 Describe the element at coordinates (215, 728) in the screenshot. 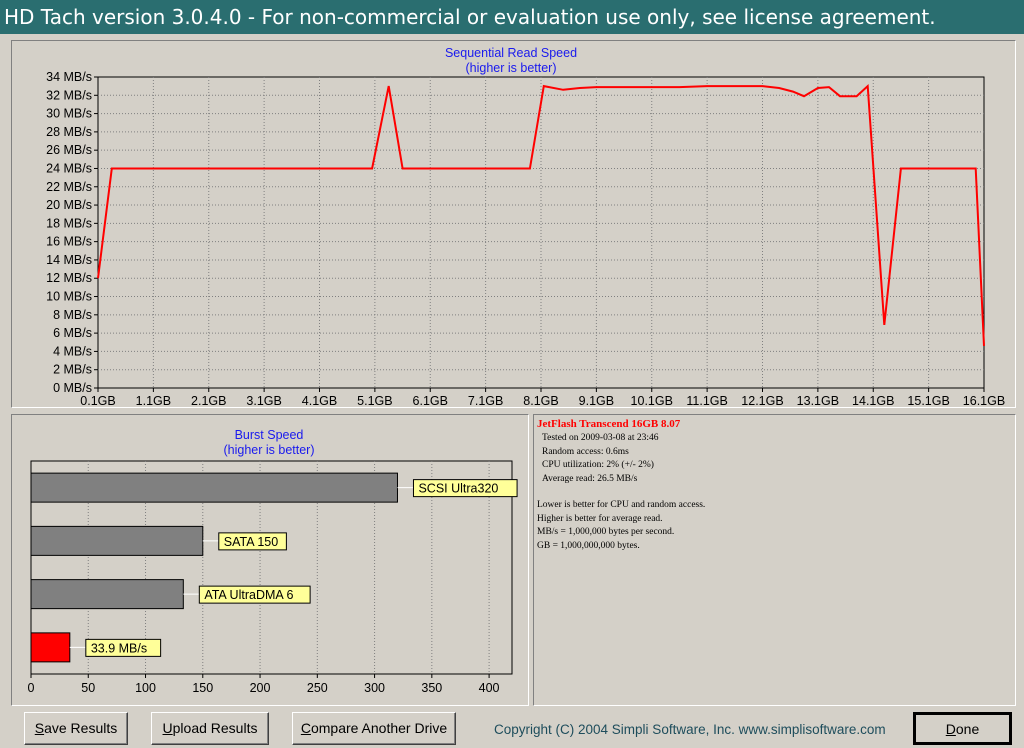

I see `upload-label: pload Results` at that location.